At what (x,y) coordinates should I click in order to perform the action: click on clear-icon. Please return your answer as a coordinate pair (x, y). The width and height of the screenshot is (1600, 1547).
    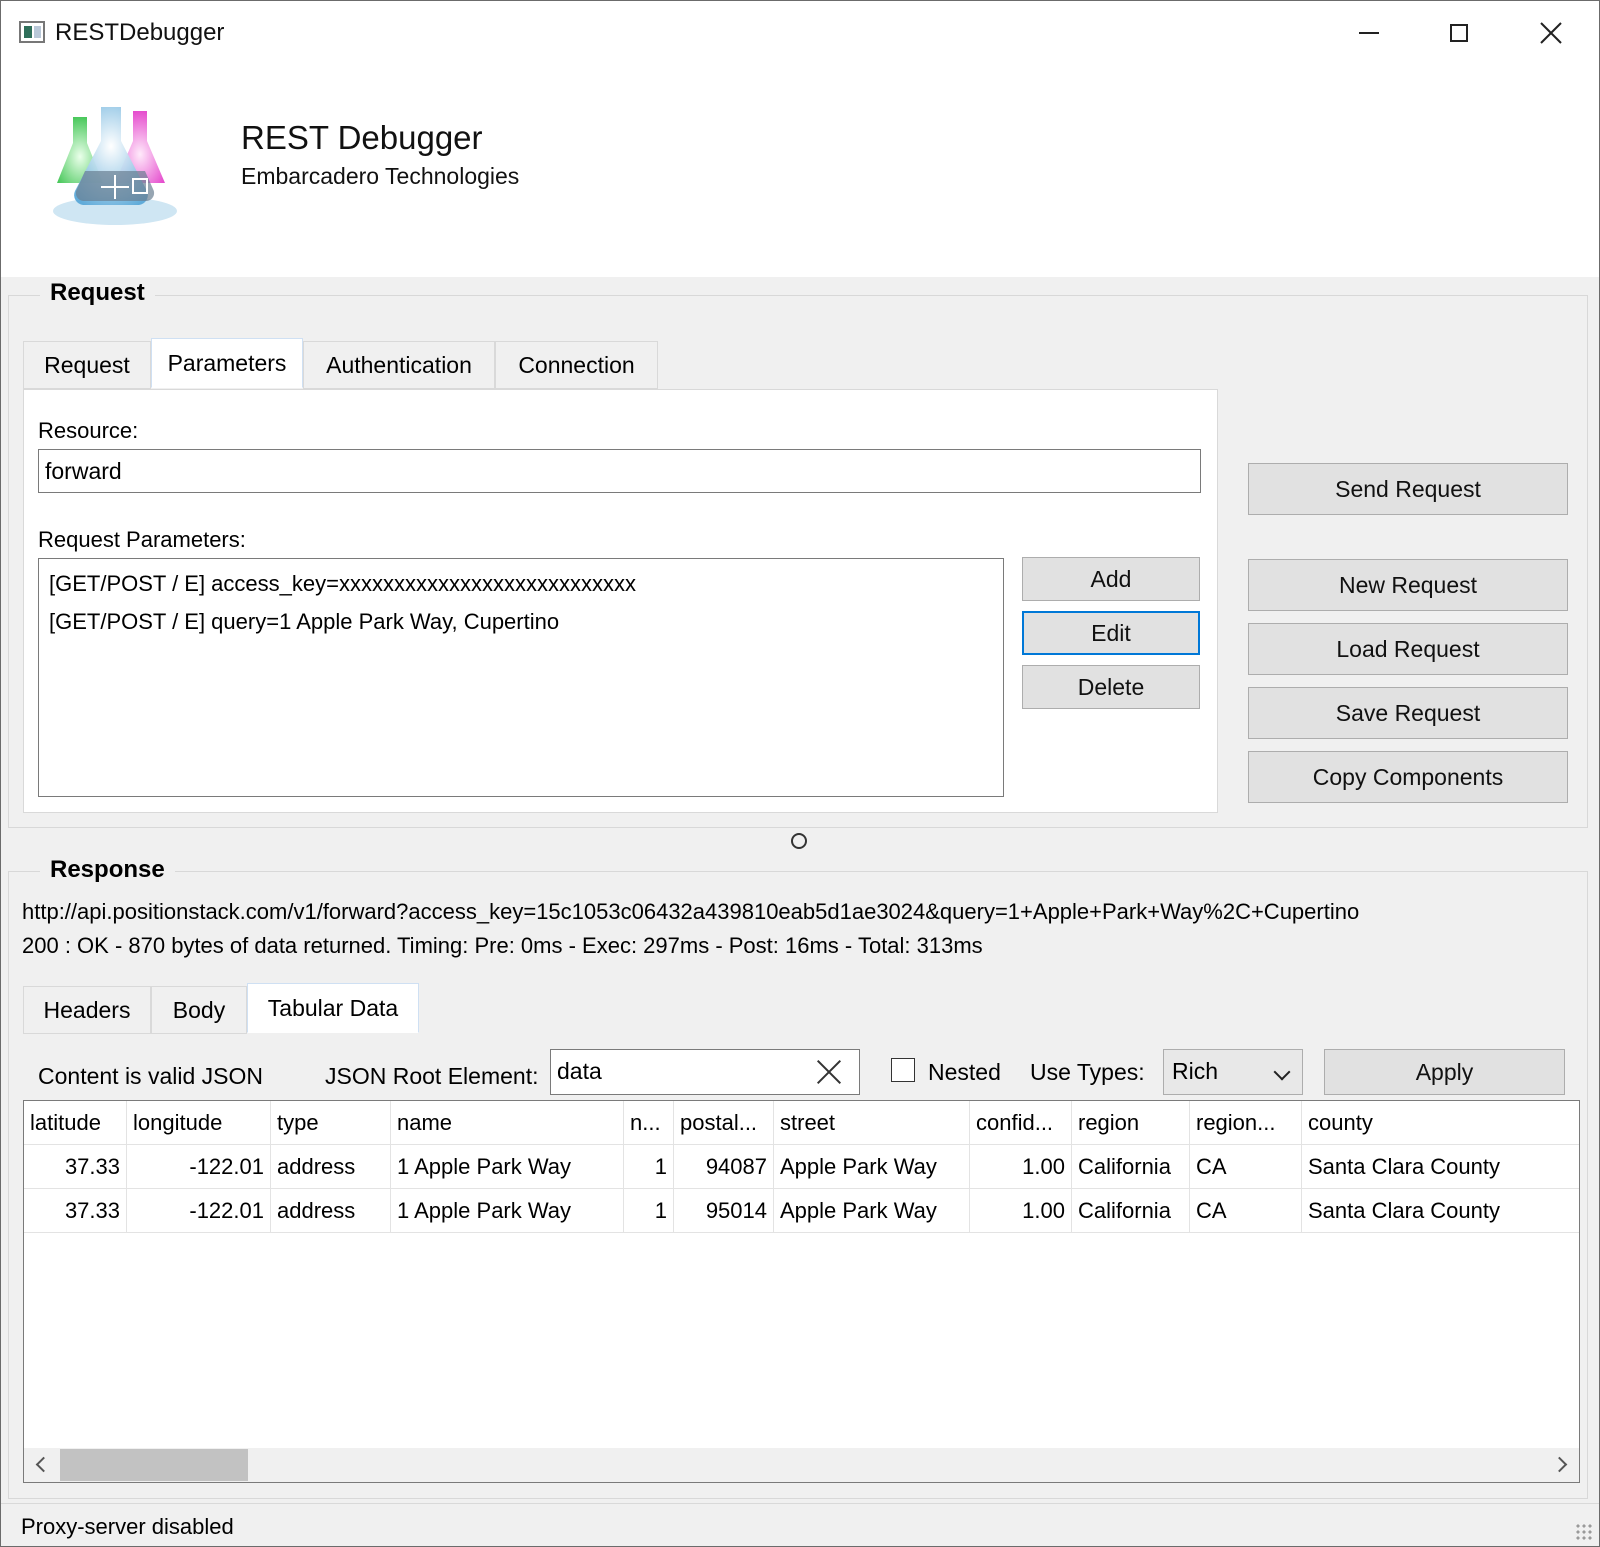
    Looking at the image, I should click on (829, 1072).